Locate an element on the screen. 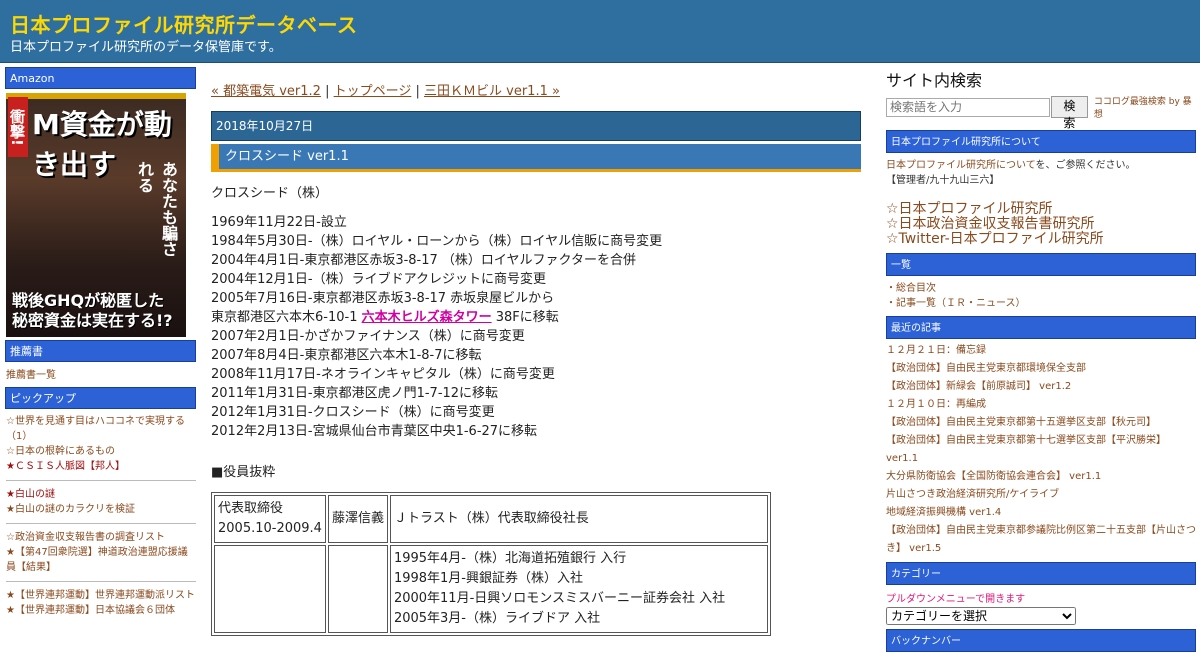 The image size is (1200, 653). recent-heading: 最近の記事 is located at coordinates (1041, 327).